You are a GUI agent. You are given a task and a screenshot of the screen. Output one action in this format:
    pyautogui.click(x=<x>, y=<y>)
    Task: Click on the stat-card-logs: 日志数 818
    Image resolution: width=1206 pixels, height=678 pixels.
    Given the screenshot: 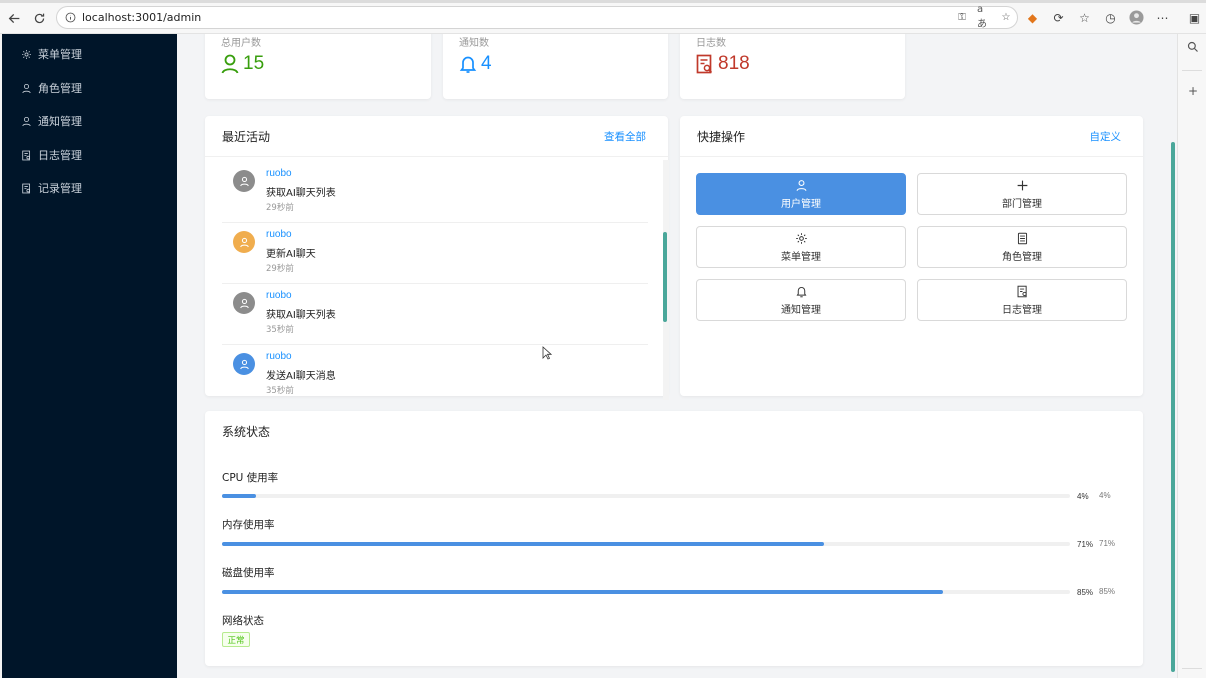 What is the action you would take?
    pyautogui.click(x=792, y=66)
    